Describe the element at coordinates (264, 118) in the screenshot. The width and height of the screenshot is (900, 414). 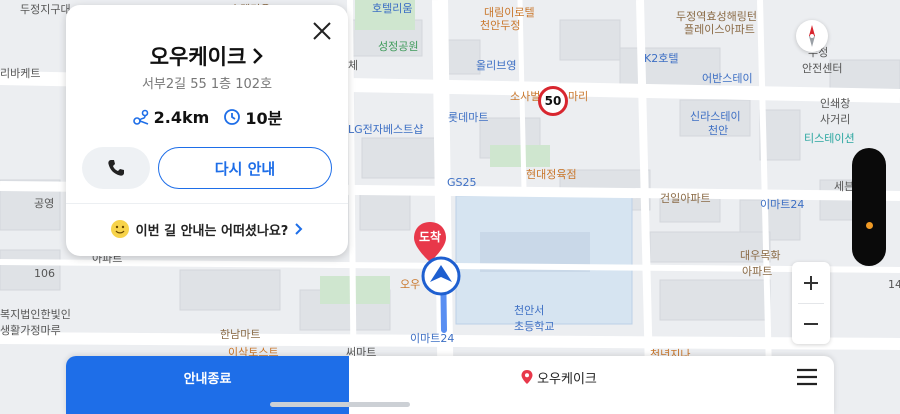
I see `duration-value: 10분` at that location.